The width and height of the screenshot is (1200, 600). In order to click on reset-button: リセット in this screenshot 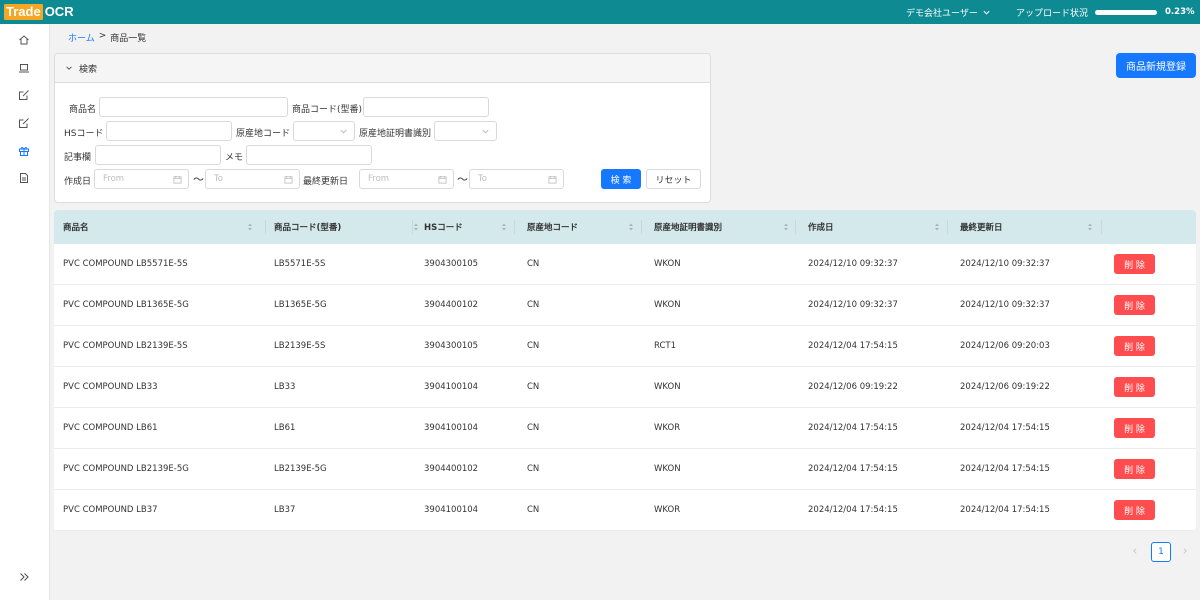, I will do `click(673, 179)`.